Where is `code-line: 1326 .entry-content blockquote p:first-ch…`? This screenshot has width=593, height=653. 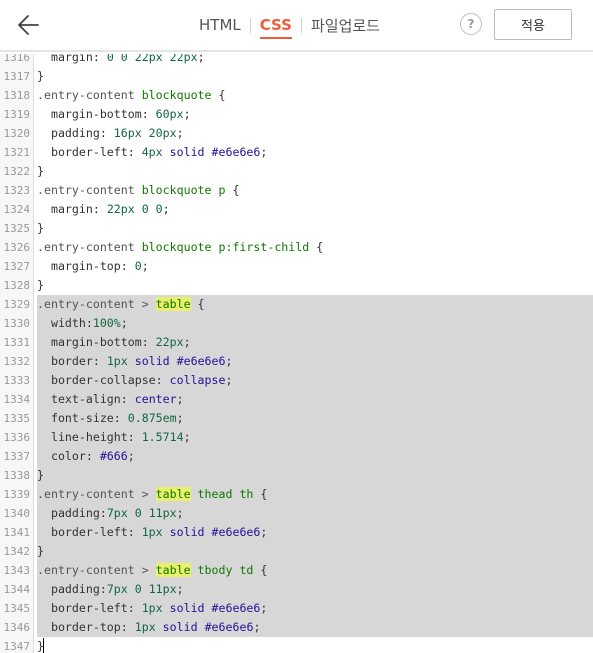 code-line: 1326 .entry-content blockquote p:first-ch… is located at coordinates (296, 247).